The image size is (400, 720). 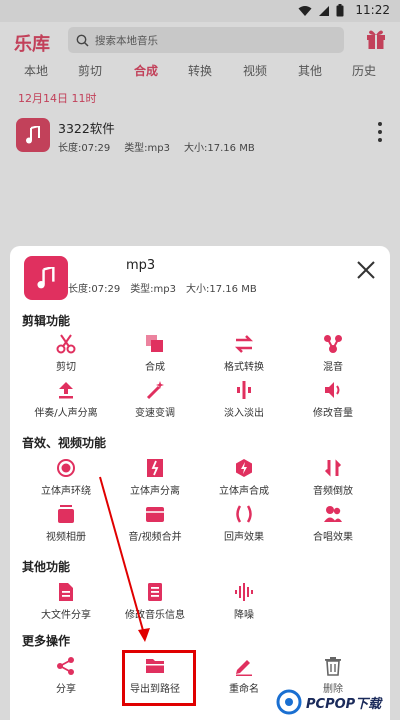 I want to click on grid-item-label: 格式转换, so click(x=244, y=367).